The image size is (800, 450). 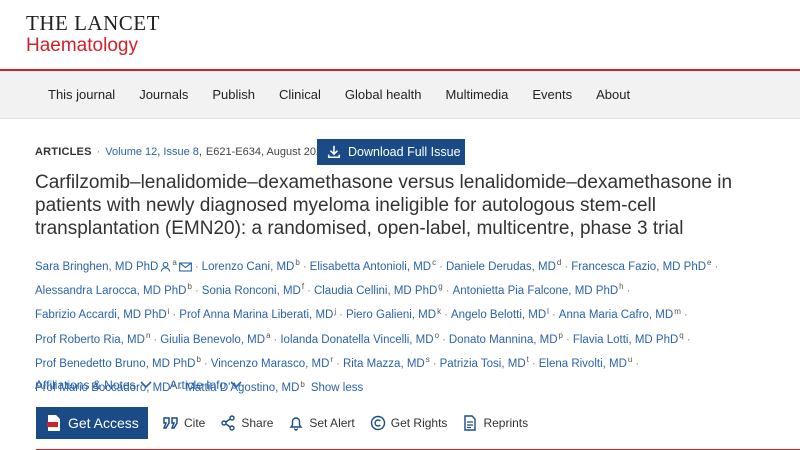 I want to click on affiliation-marker: g, so click(x=440, y=286).